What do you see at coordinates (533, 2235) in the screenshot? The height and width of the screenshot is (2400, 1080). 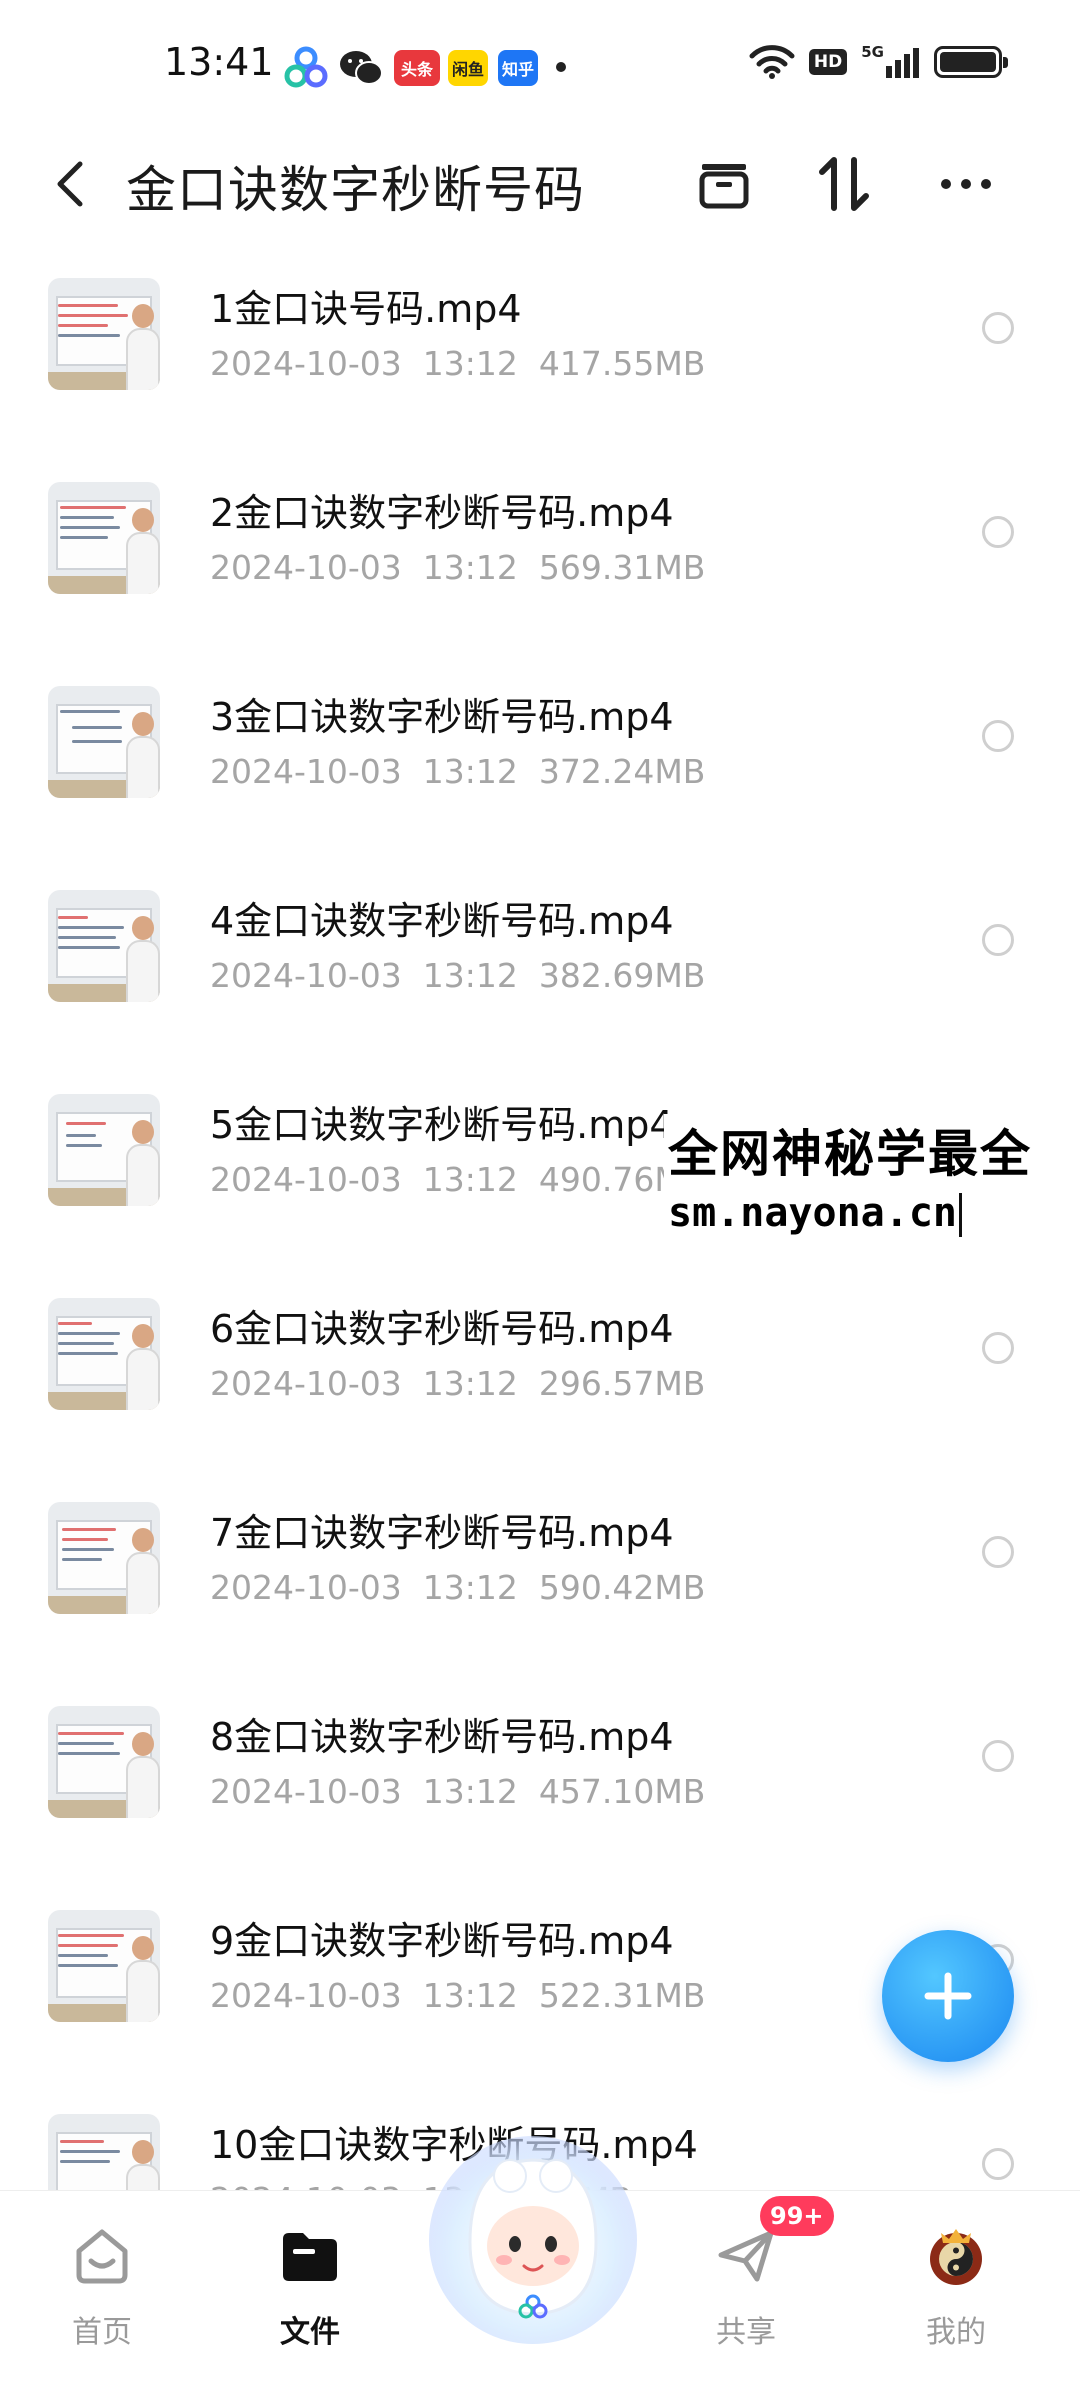 I see `ai-assistant-mascot-button` at bounding box center [533, 2235].